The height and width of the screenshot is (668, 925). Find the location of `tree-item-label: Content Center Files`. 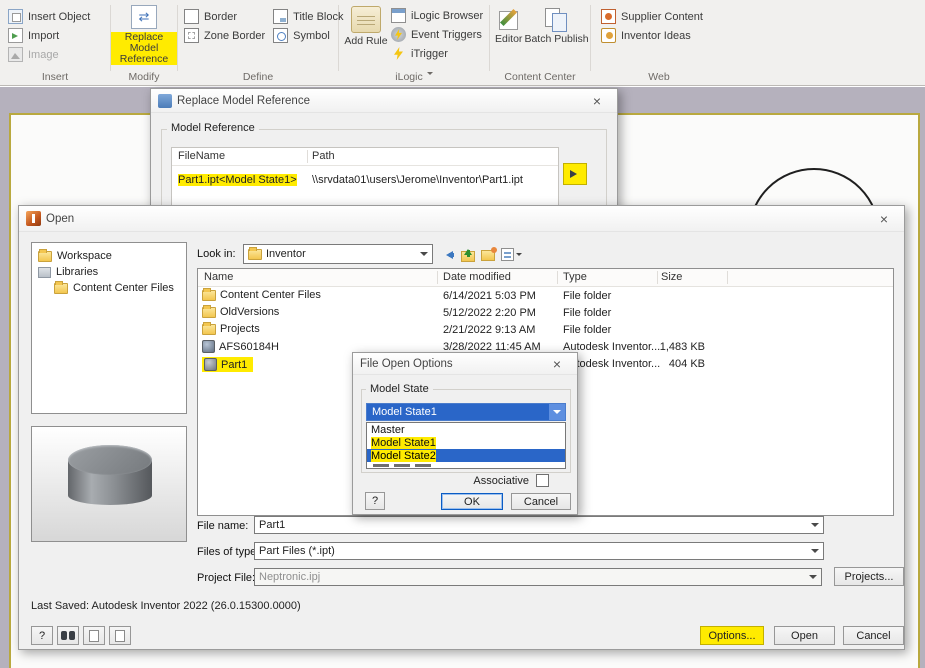

tree-item-label: Content Center Files is located at coordinates (123, 288).